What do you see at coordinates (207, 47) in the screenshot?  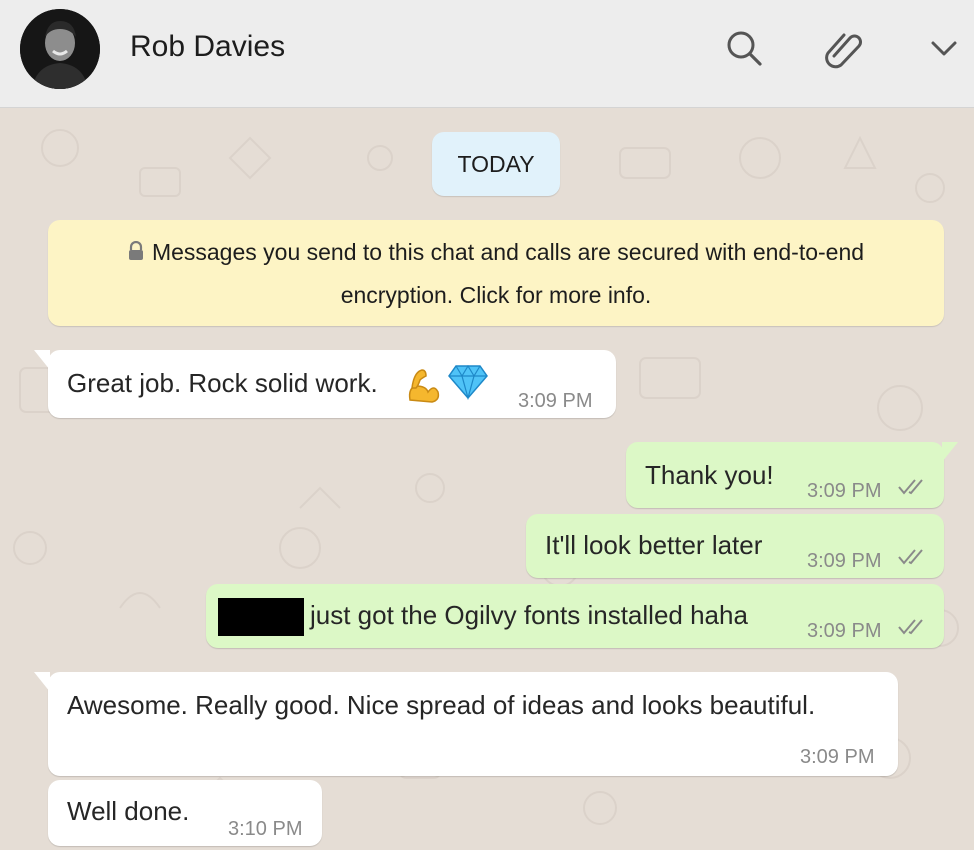 I see `contact-name: Rob Davies` at bounding box center [207, 47].